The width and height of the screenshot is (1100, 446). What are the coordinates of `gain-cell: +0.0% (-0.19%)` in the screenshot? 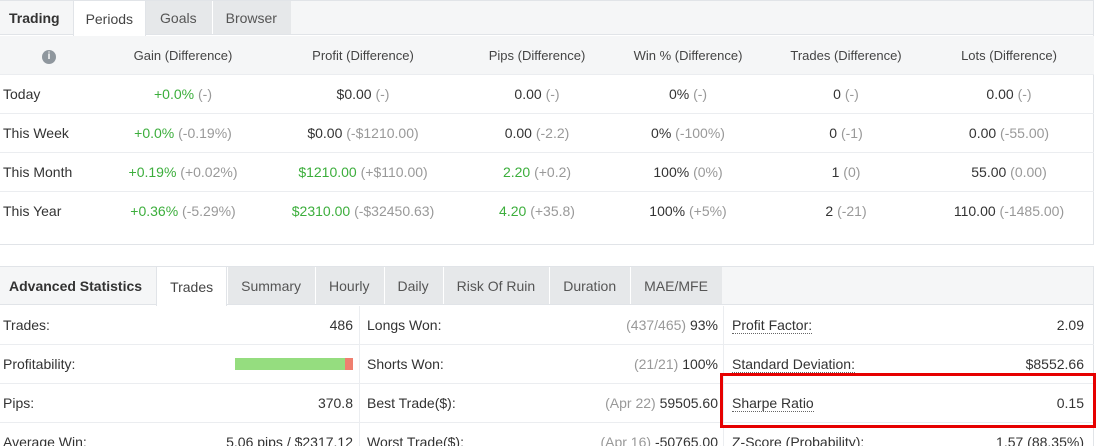 It's located at (183, 133).